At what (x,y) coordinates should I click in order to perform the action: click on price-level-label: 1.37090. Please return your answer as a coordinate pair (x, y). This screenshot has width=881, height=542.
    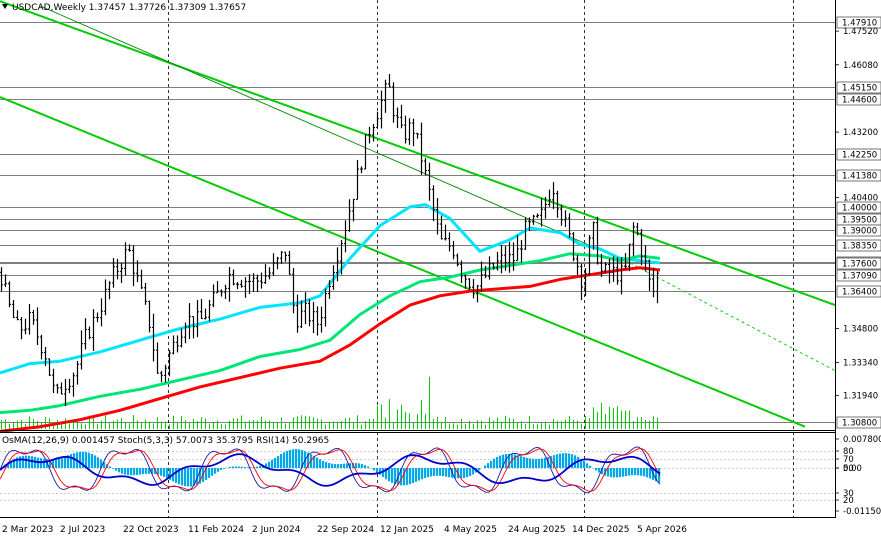
    Looking at the image, I should click on (859, 277).